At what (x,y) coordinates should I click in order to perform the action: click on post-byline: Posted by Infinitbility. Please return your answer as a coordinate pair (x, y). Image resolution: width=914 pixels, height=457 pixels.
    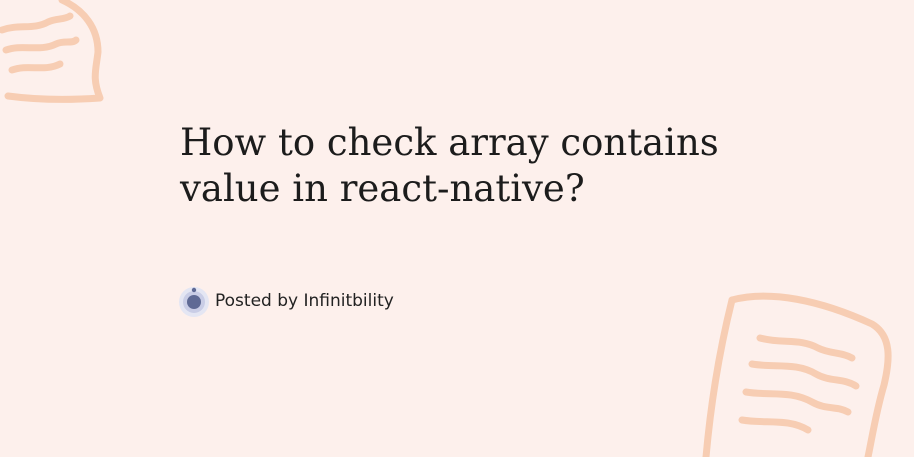
    Looking at the image, I should click on (286, 301).